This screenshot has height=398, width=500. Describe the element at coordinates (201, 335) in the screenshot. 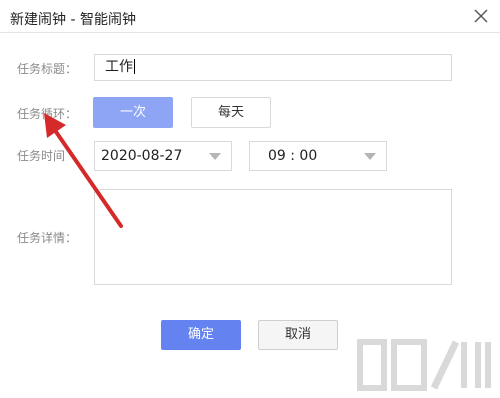

I see `ok-button: 确定` at that location.